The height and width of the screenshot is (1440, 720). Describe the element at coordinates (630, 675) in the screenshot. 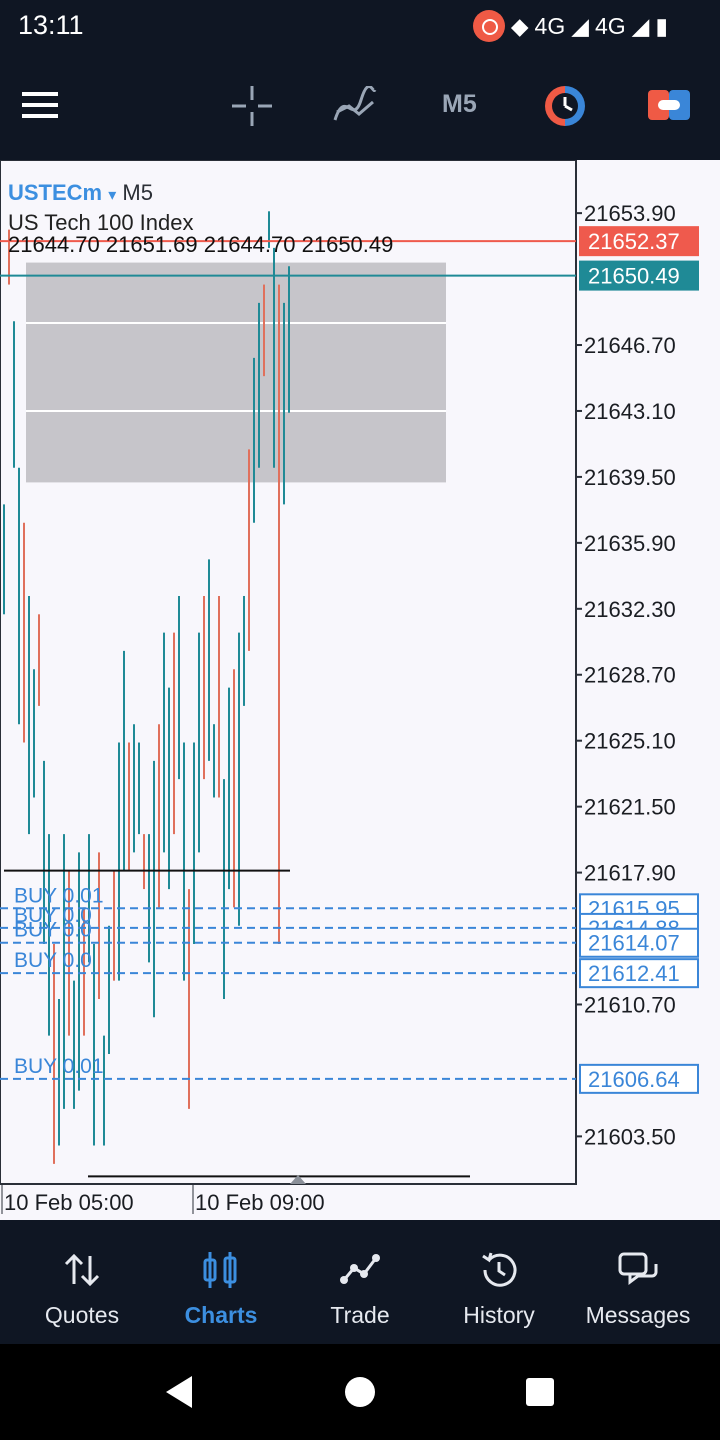

I see `price-axis-label: 21628.70` at that location.